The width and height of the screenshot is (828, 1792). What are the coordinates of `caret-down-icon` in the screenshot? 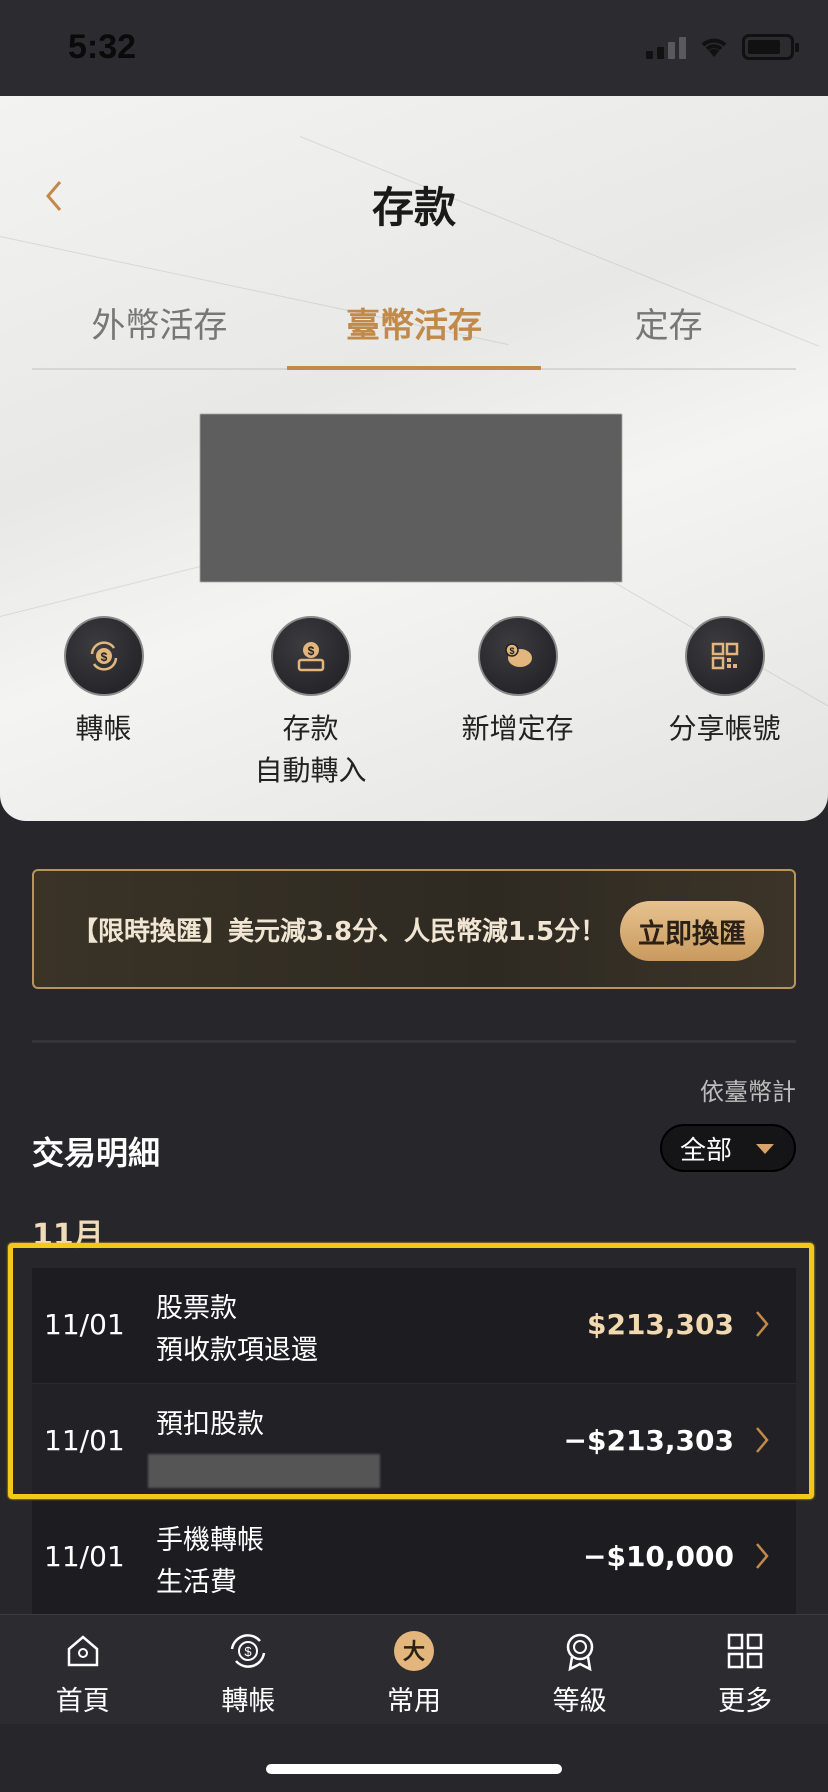 It's located at (765, 1149).